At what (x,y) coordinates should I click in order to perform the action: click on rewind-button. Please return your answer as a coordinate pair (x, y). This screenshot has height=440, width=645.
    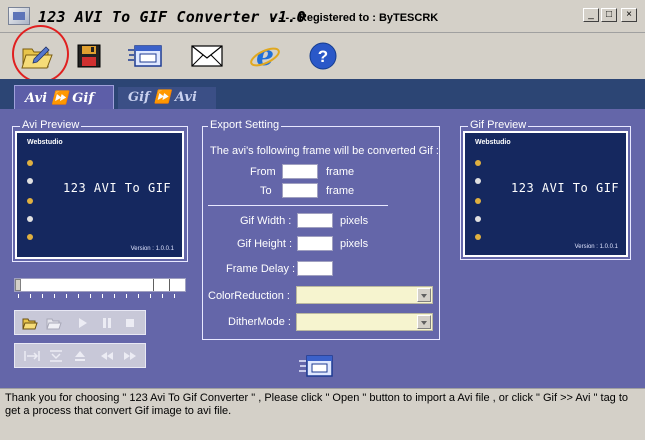
    Looking at the image, I should click on (107, 356).